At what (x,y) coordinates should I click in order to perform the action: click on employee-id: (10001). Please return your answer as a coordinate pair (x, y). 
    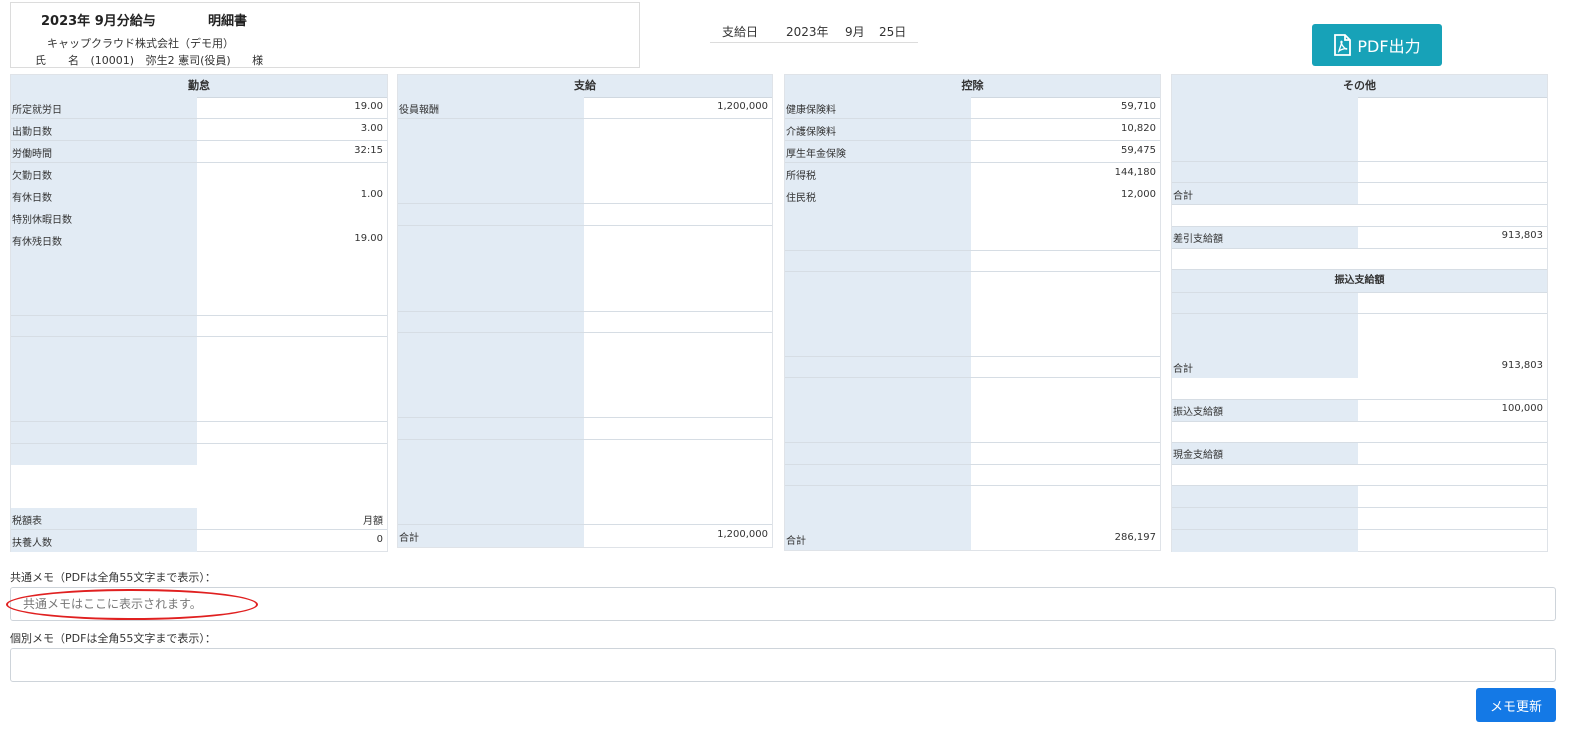
    Looking at the image, I should click on (112, 60).